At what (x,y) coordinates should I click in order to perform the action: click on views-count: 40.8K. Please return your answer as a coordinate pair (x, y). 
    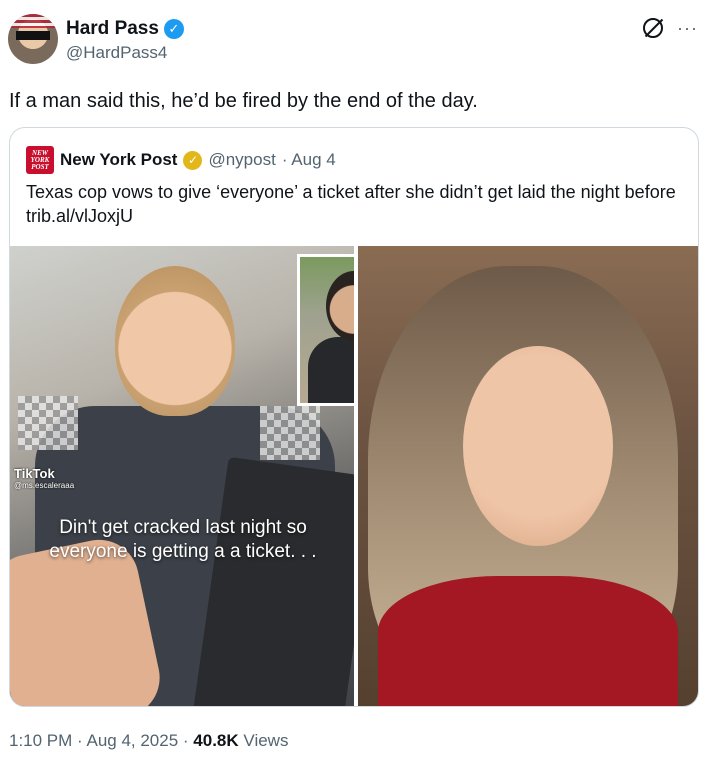
    Looking at the image, I should click on (216, 740).